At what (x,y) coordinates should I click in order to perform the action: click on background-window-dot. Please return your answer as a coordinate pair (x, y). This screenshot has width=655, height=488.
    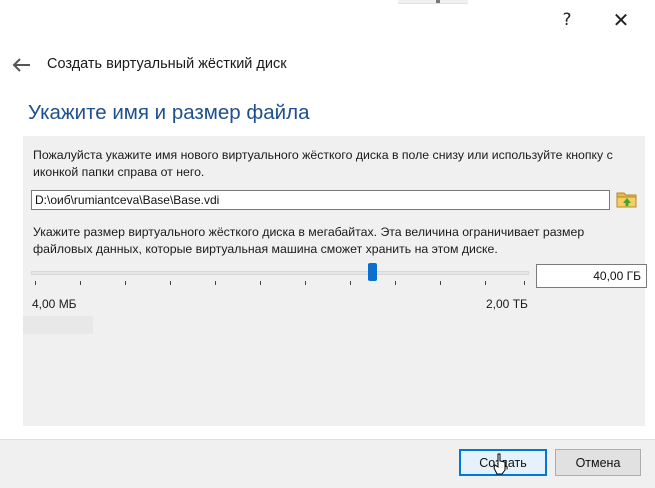
    Looking at the image, I should click on (438, 1).